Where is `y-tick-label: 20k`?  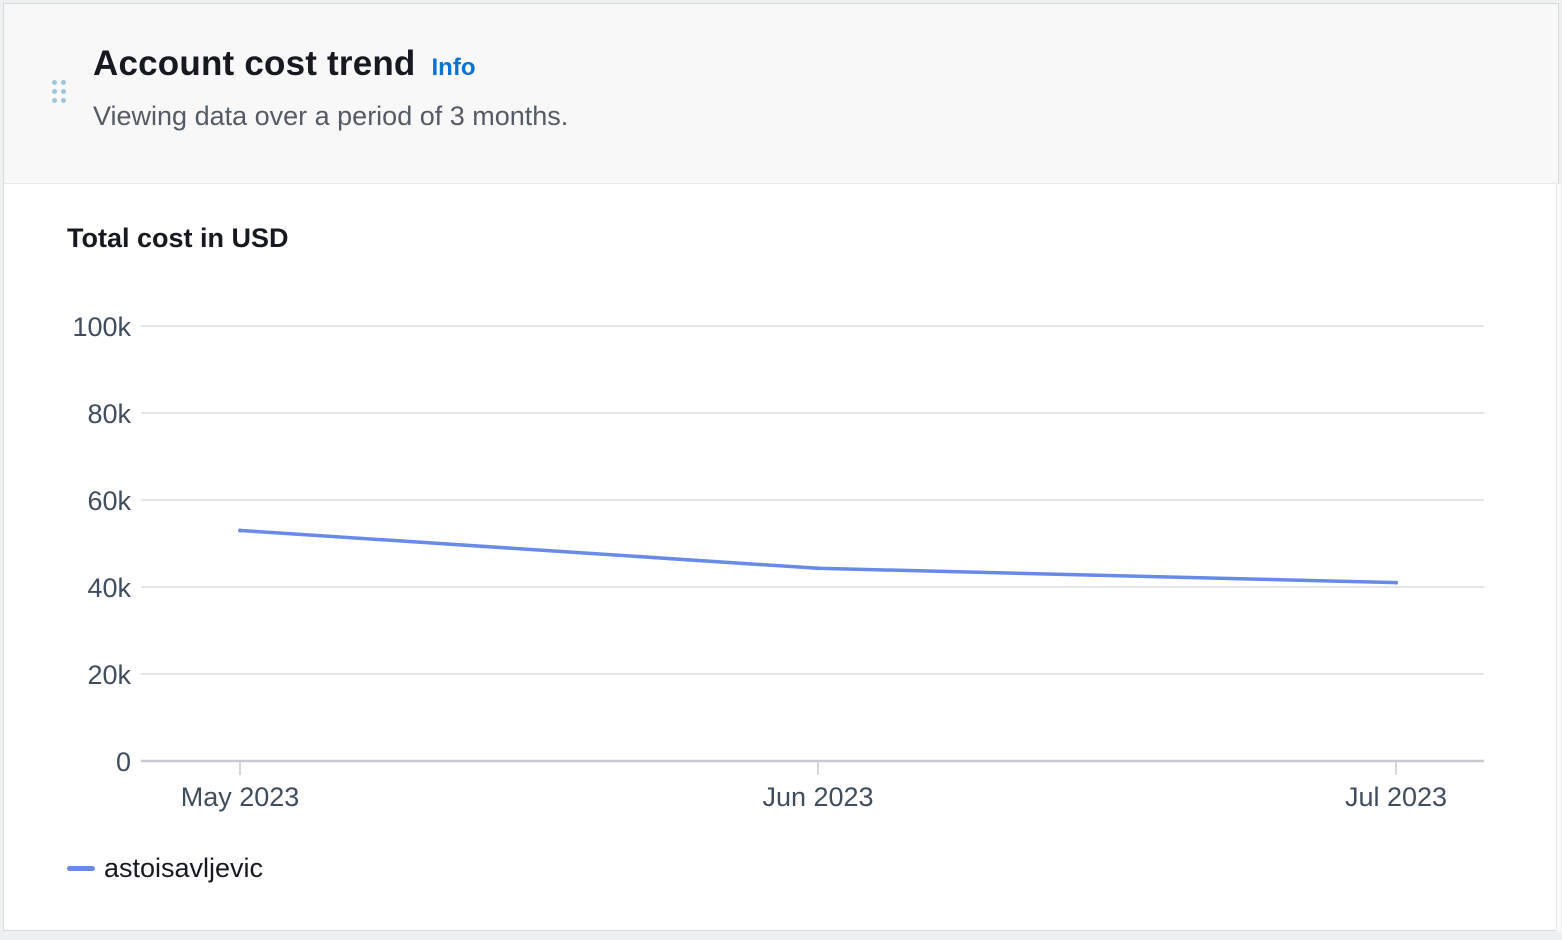 y-tick-label: 20k is located at coordinates (109, 675).